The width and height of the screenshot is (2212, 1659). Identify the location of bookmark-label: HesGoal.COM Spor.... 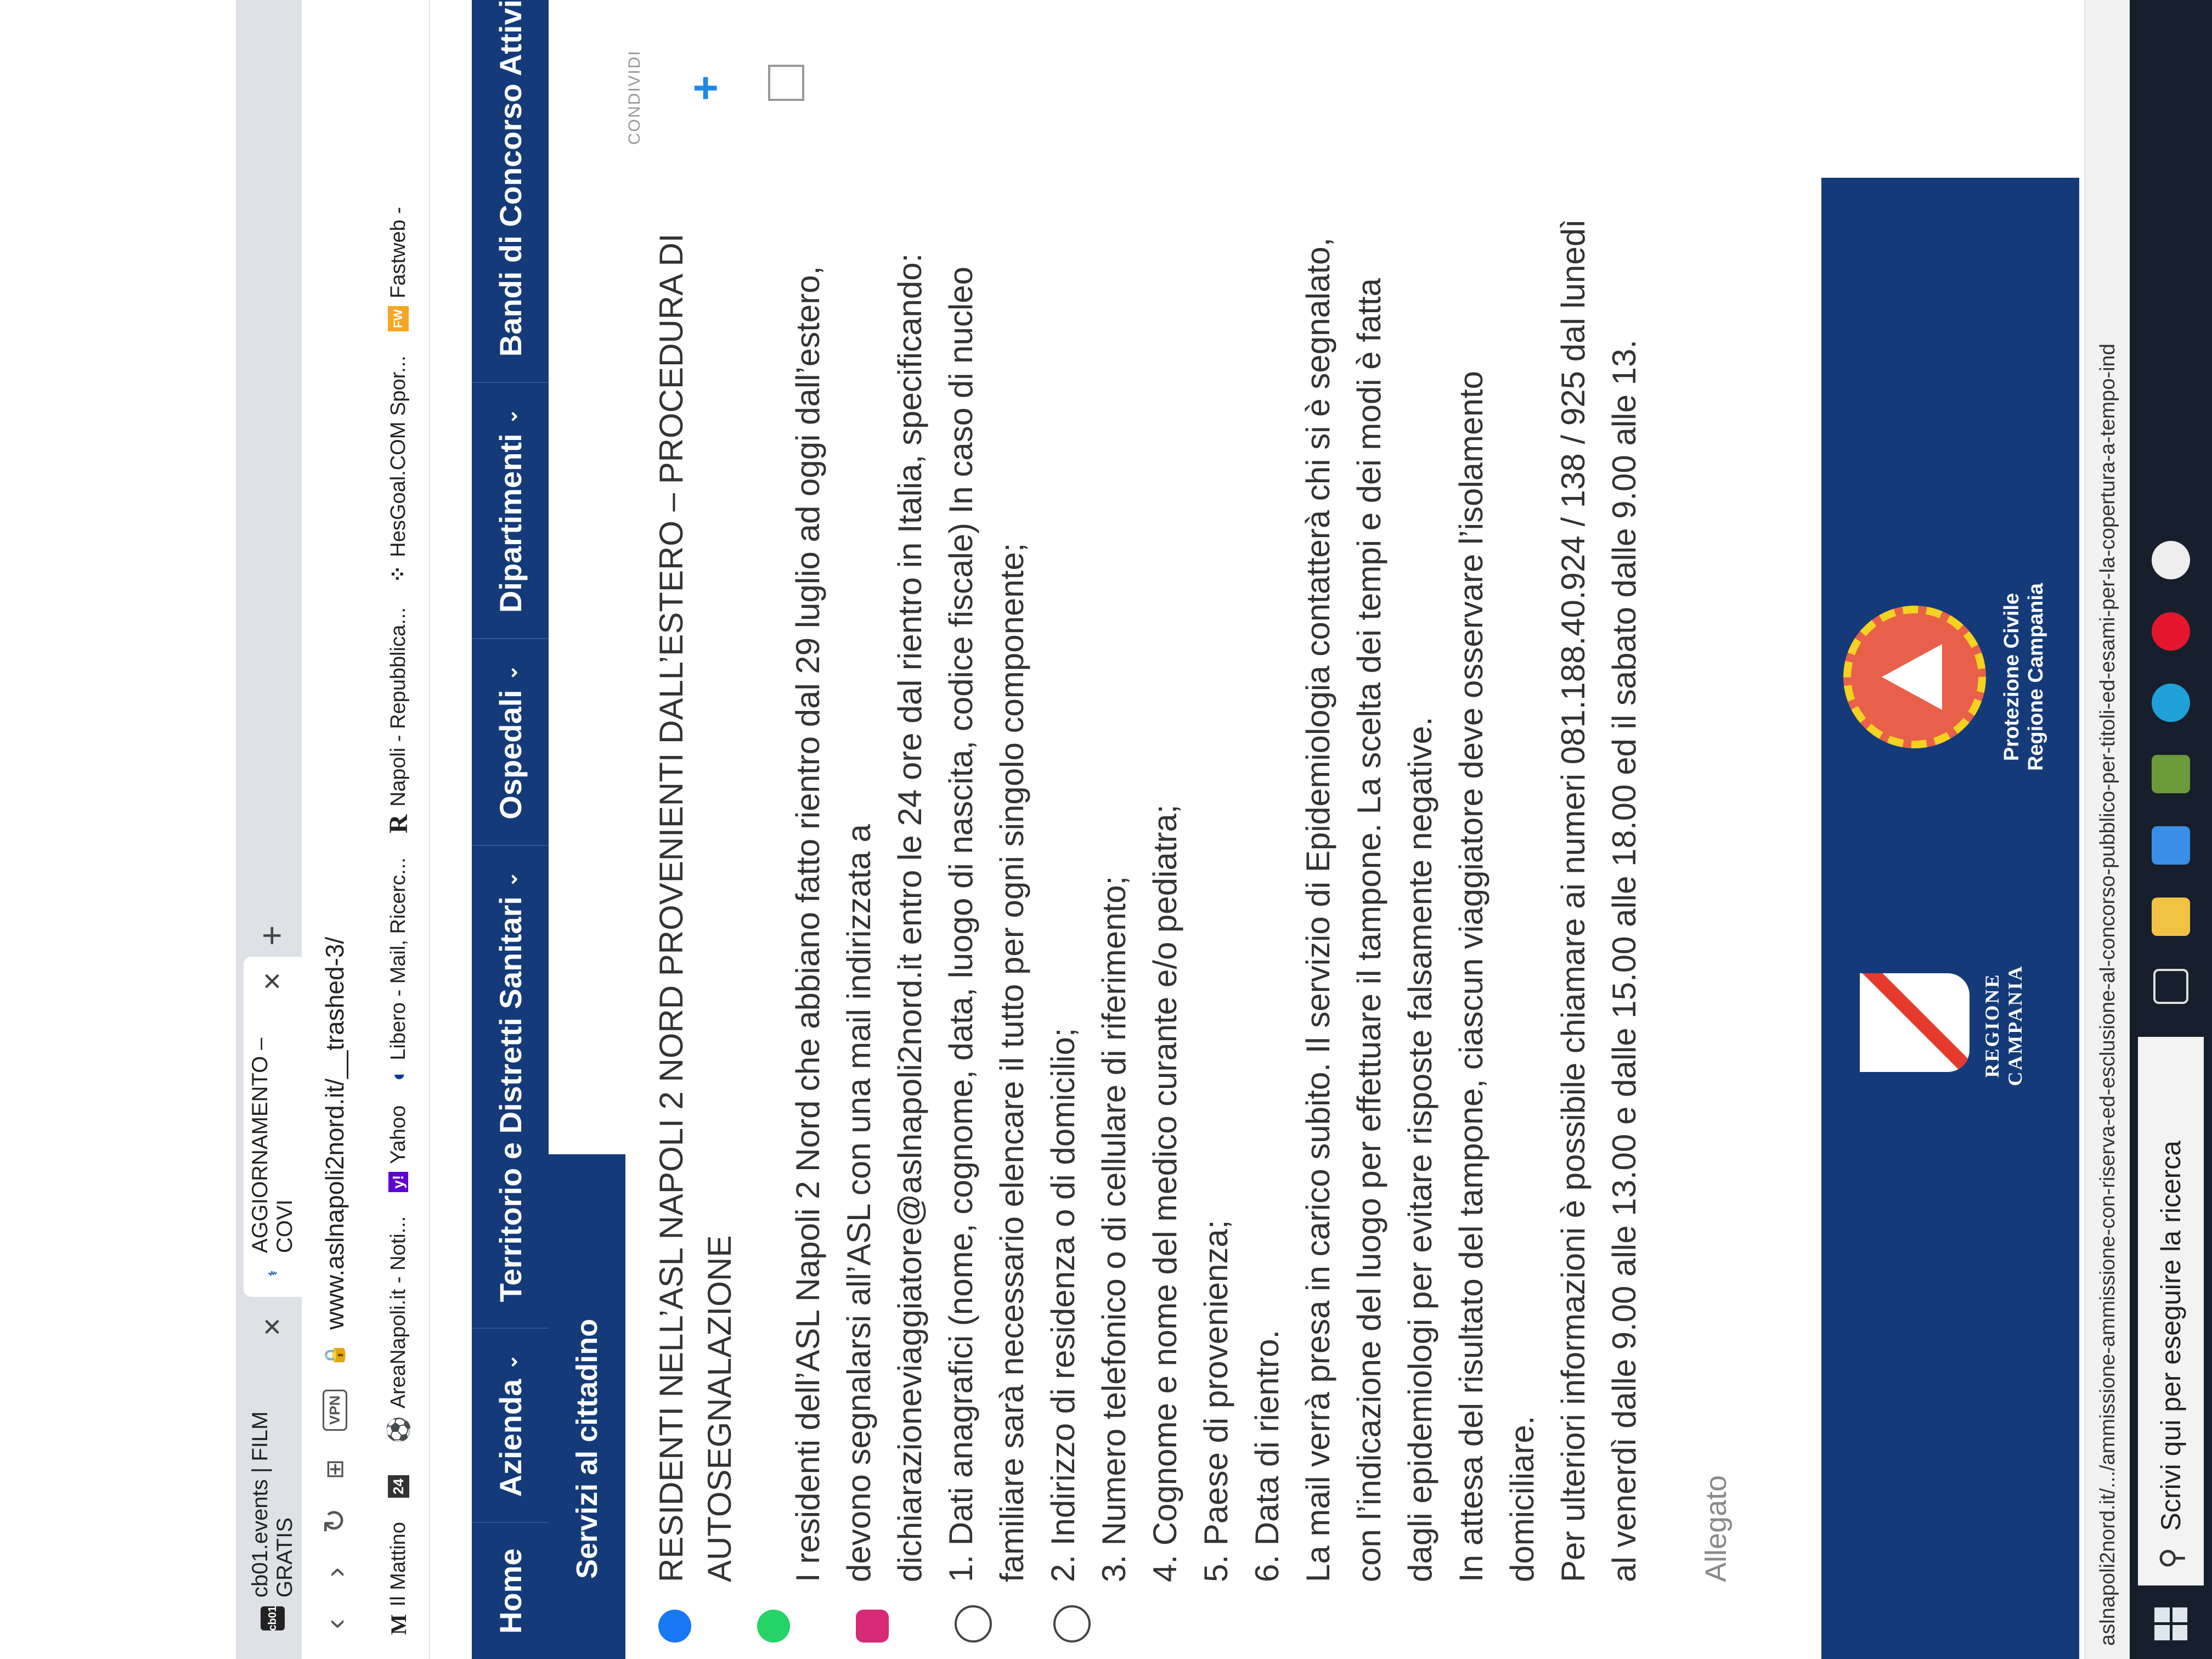
(398, 456).